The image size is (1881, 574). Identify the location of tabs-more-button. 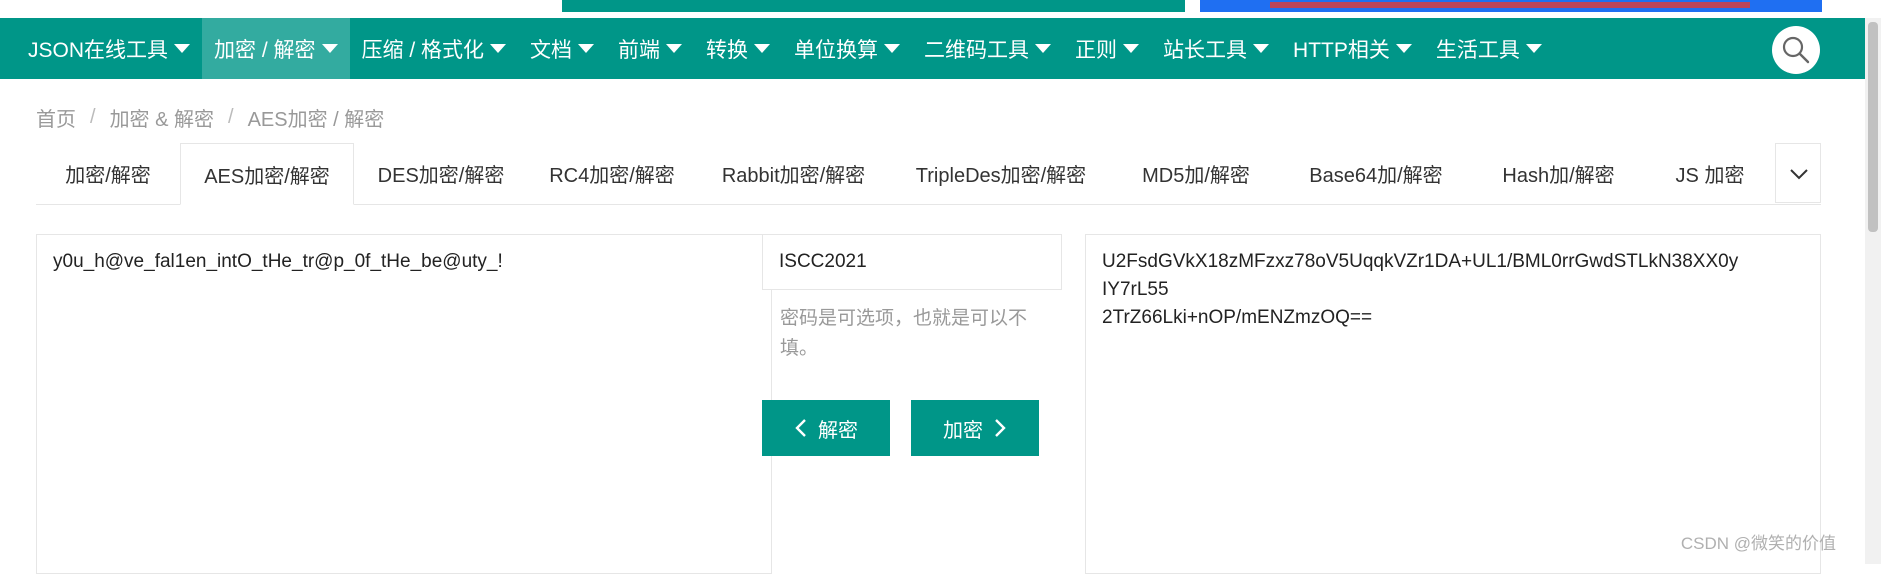
(1798, 173).